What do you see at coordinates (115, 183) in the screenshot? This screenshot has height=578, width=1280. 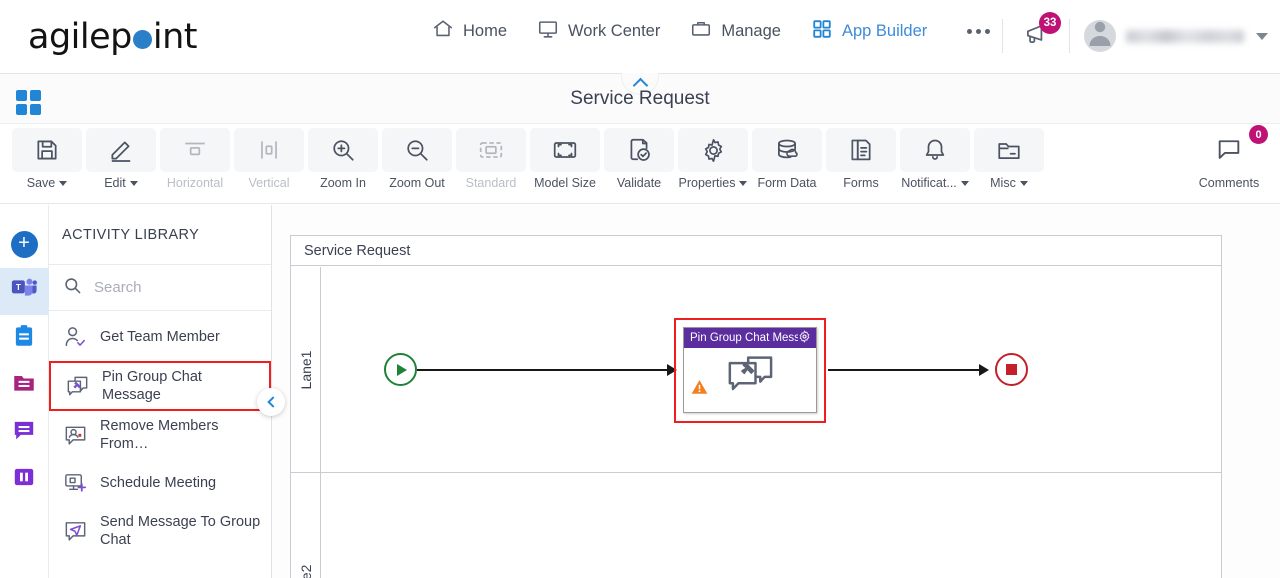 I see `toolbar-label-edit: Edit` at bounding box center [115, 183].